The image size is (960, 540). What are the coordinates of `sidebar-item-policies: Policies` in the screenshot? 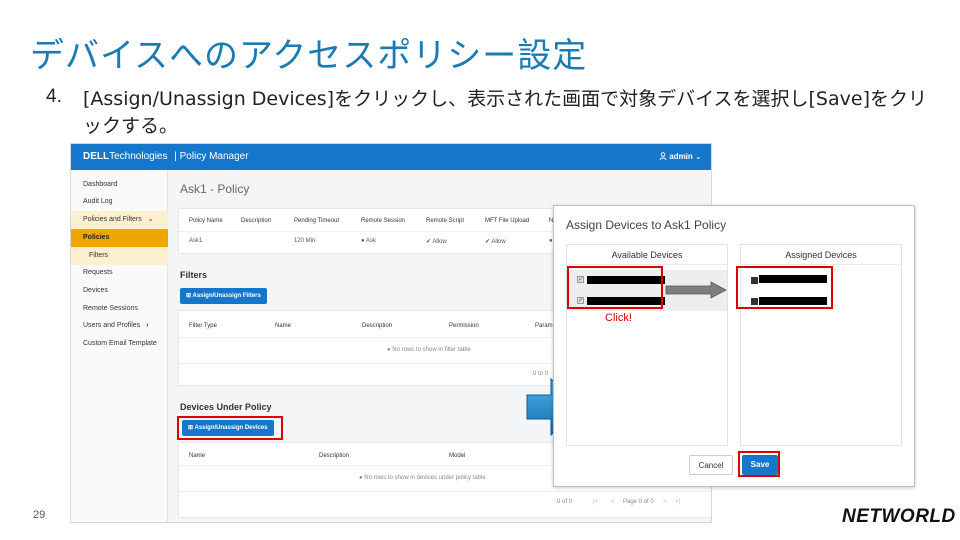 It's located at (119, 238).